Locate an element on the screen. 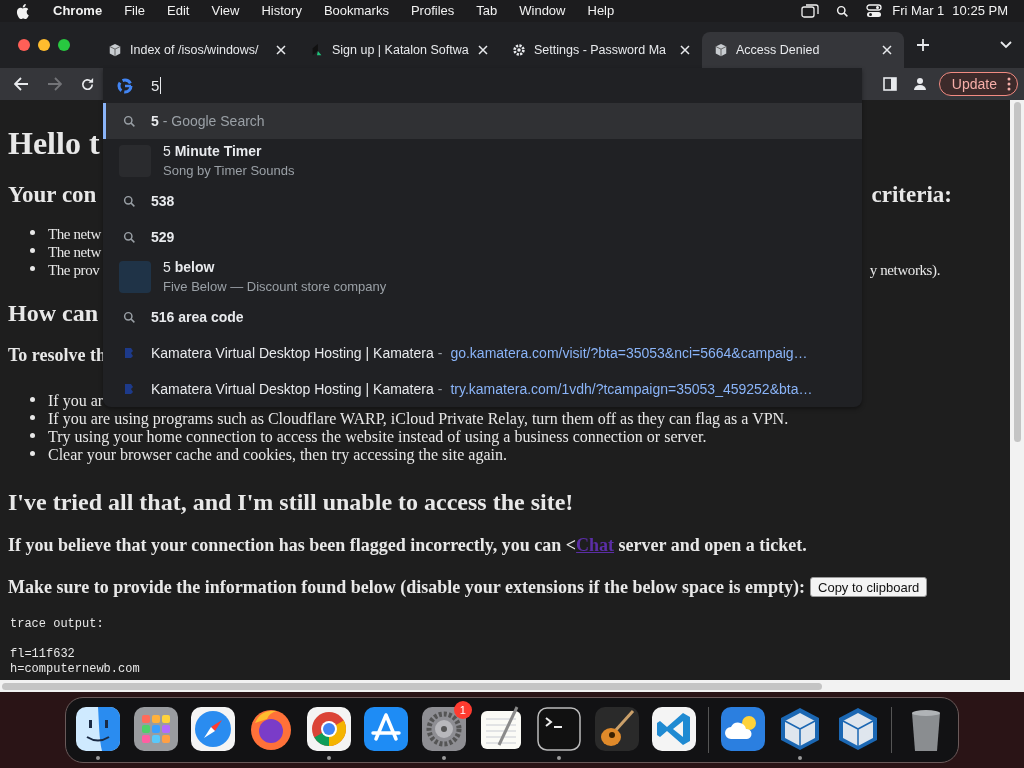 The width and height of the screenshot is (1024, 768). heading-text: How can is located at coordinates (53, 313).